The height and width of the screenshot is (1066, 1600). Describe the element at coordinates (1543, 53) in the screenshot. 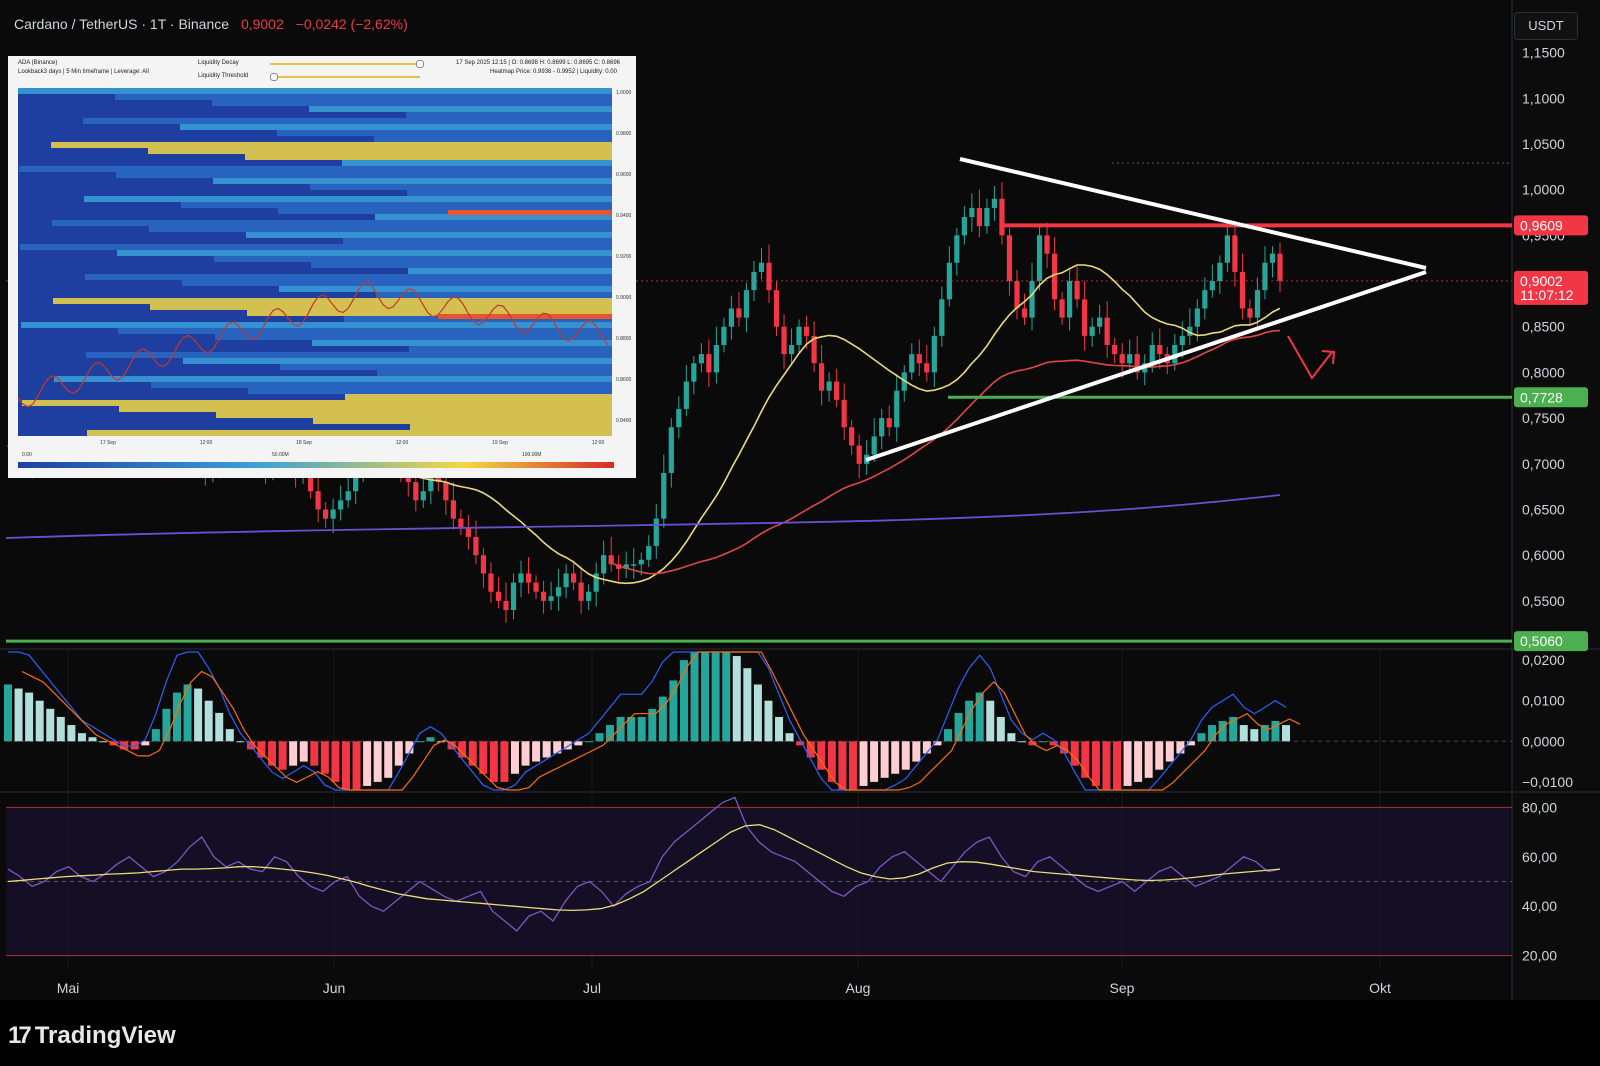

I see `price-tick-label: 1,1500` at that location.